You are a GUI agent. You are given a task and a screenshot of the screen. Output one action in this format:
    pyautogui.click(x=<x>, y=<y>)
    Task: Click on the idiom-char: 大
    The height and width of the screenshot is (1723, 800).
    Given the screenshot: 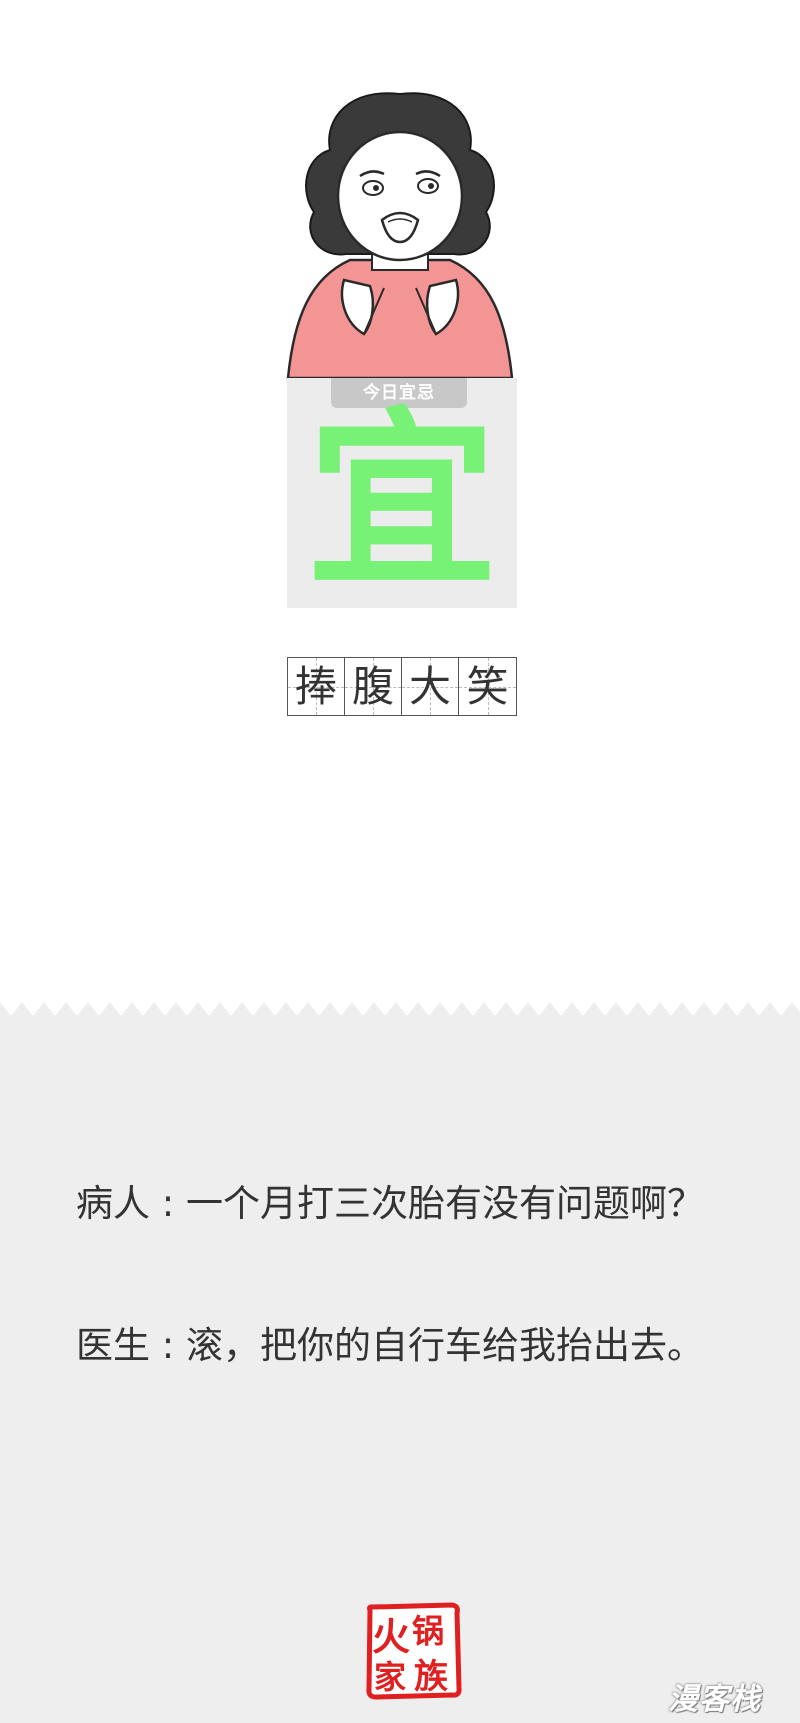 What is the action you would take?
    pyautogui.click(x=429, y=686)
    